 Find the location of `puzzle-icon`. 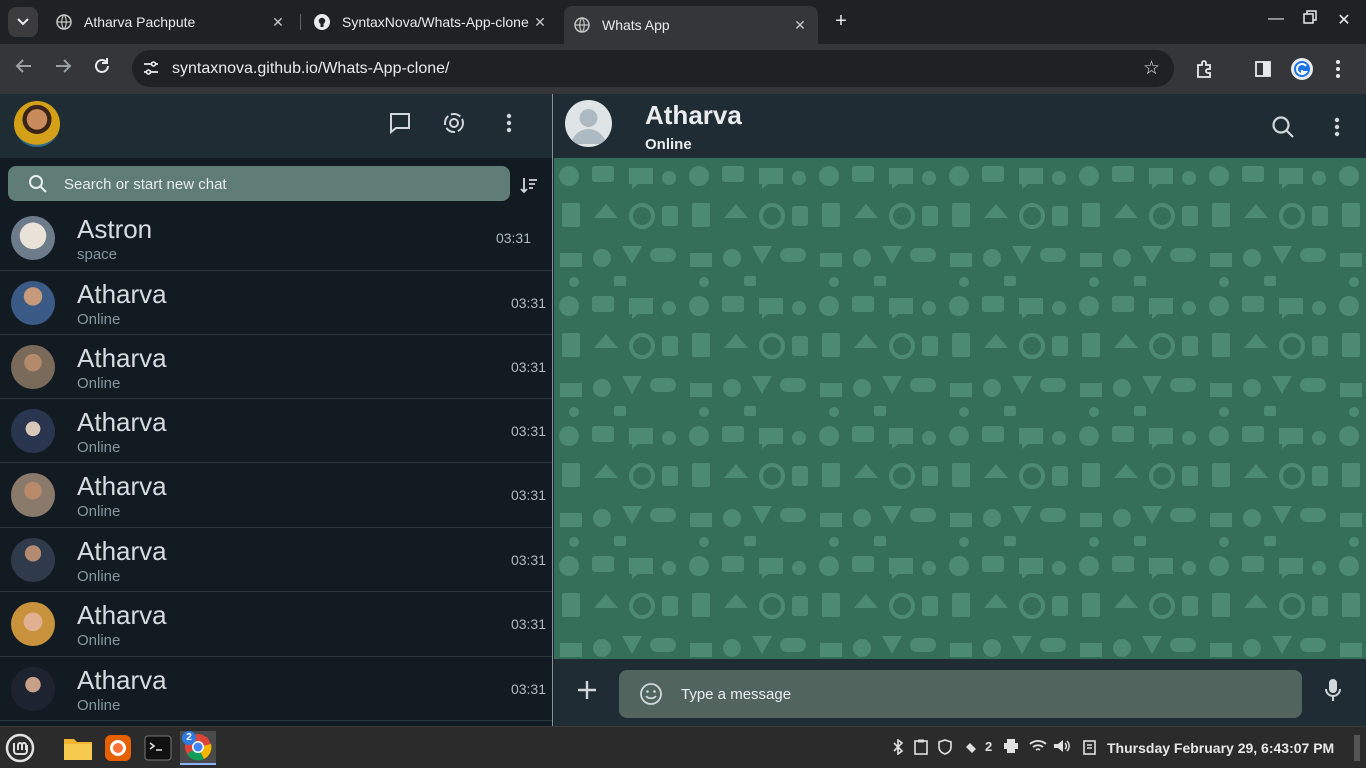

puzzle-icon is located at coordinates (1205, 69).